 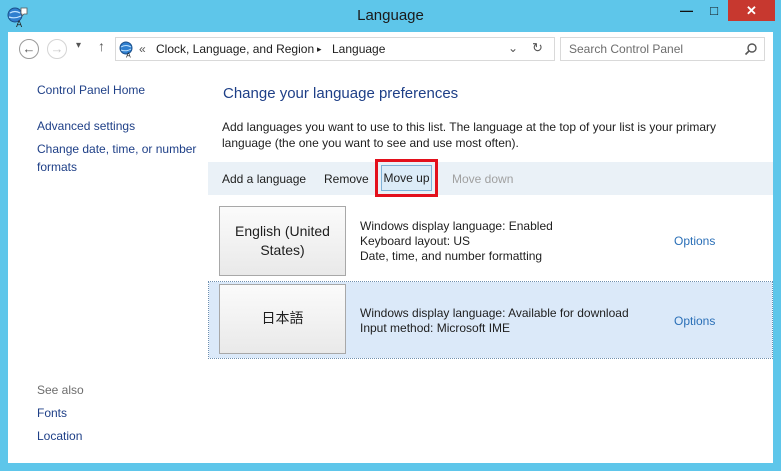 What do you see at coordinates (415, 241) in the screenshot?
I see `language-detail-line: Keyboard layout: US` at bounding box center [415, 241].